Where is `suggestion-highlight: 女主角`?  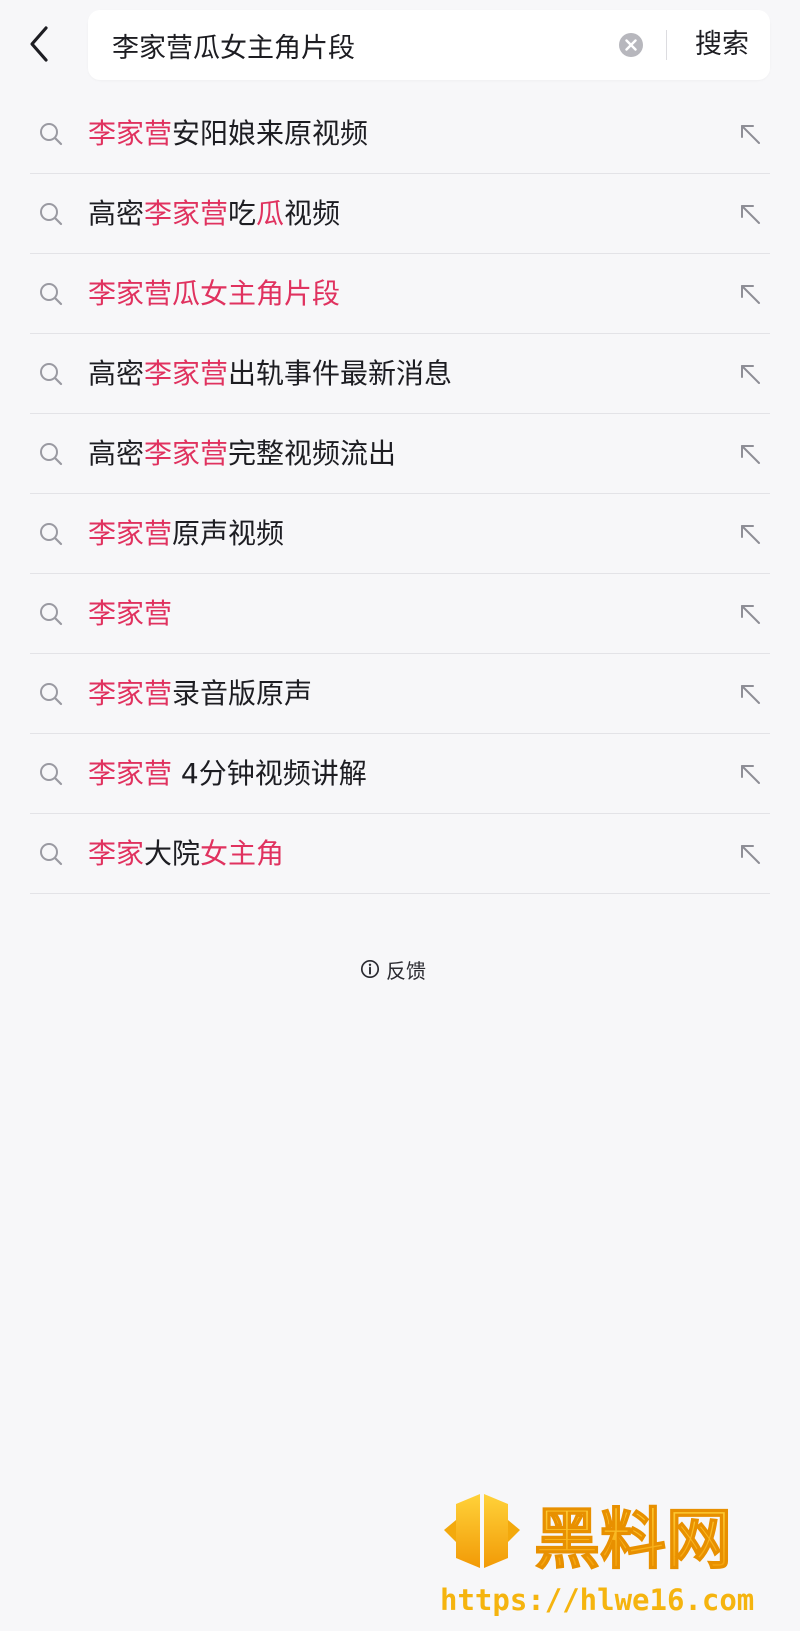 suggestion-highlight: 女主角 is located at coordinates (242, 853).